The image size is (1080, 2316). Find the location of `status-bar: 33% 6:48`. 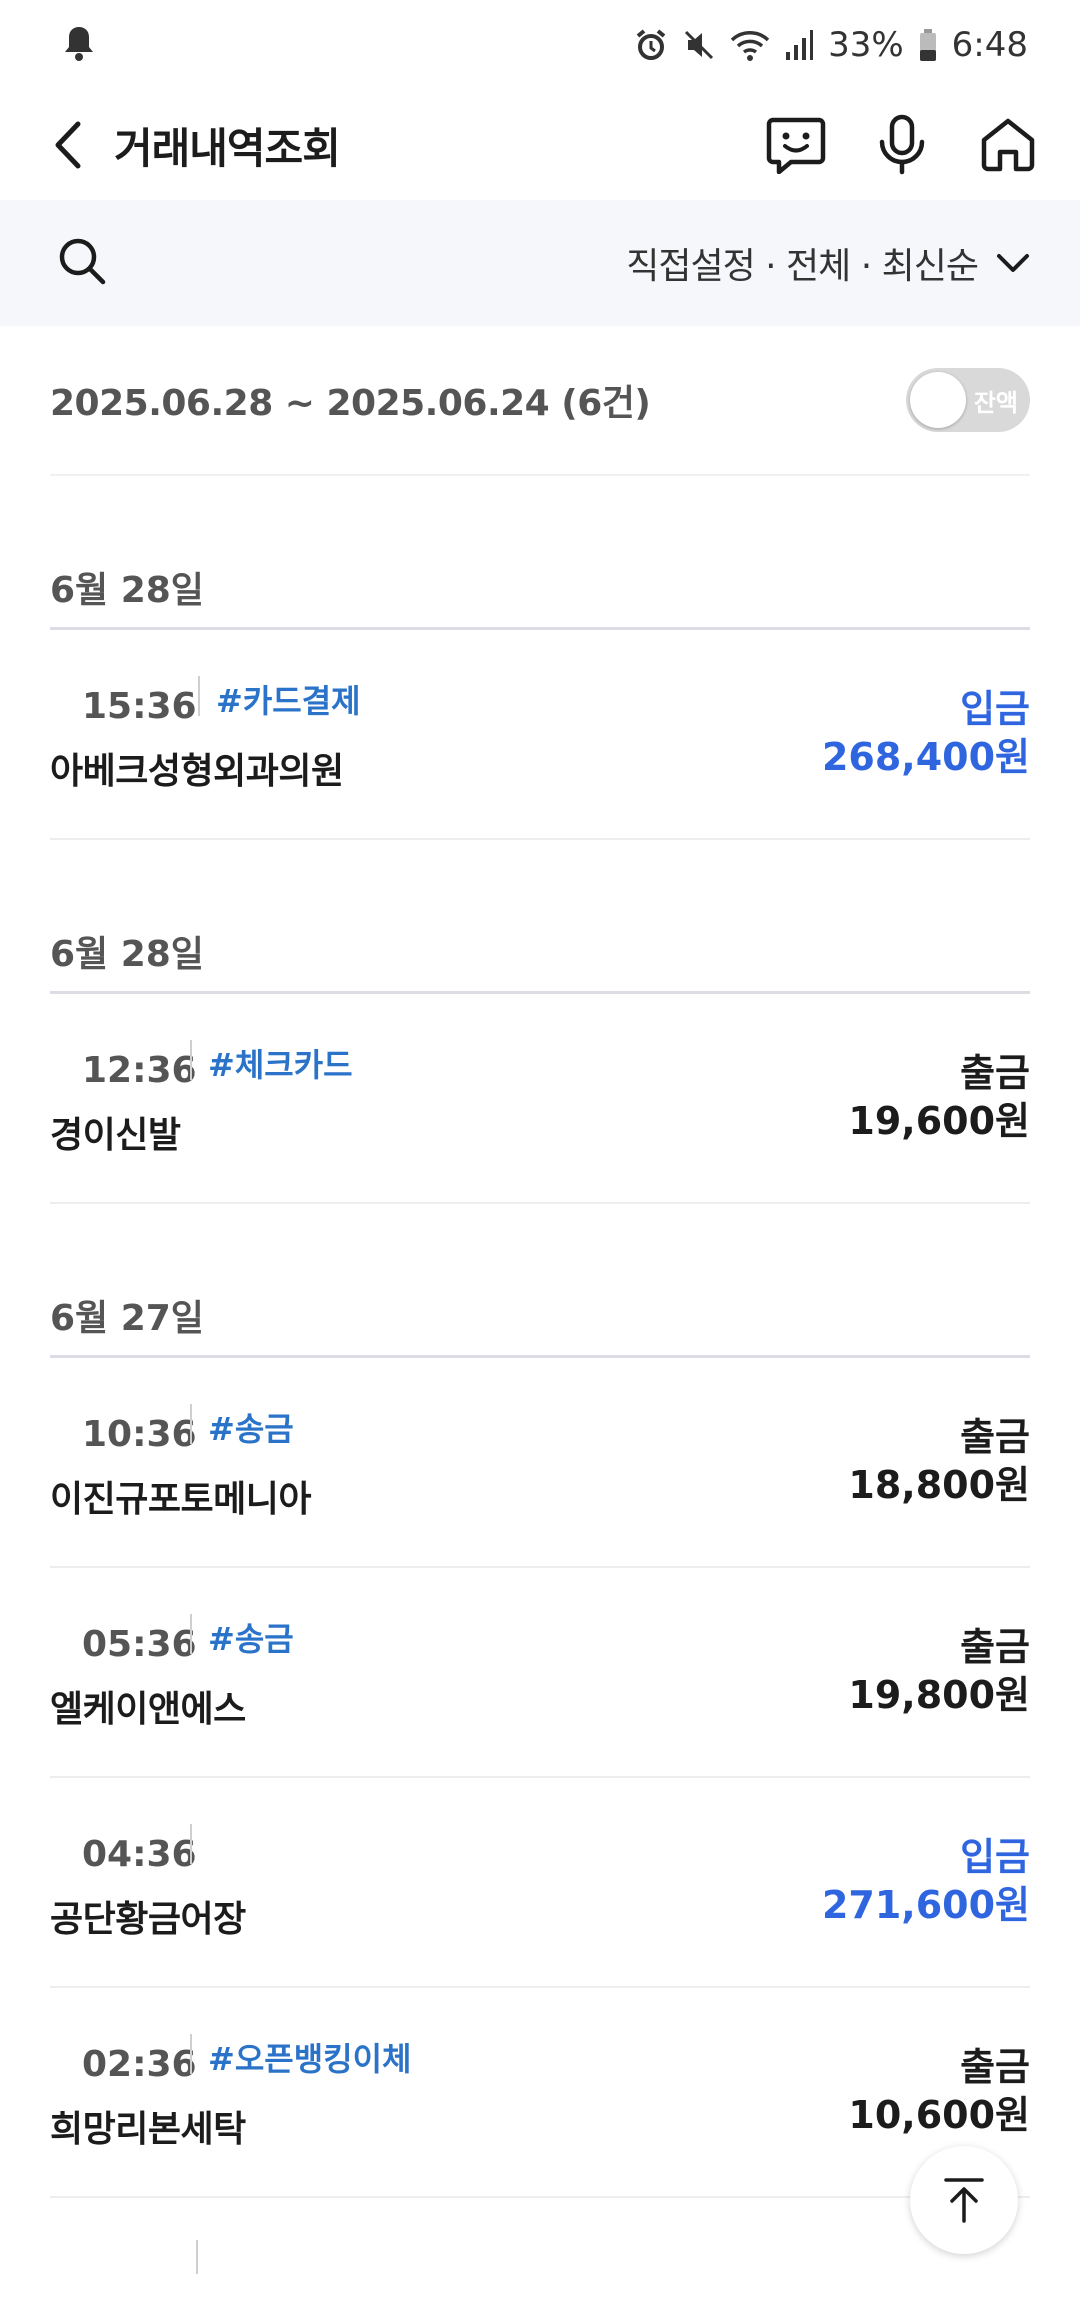

status-bar: 33% 6:48 is located at coordinates (540, 45).